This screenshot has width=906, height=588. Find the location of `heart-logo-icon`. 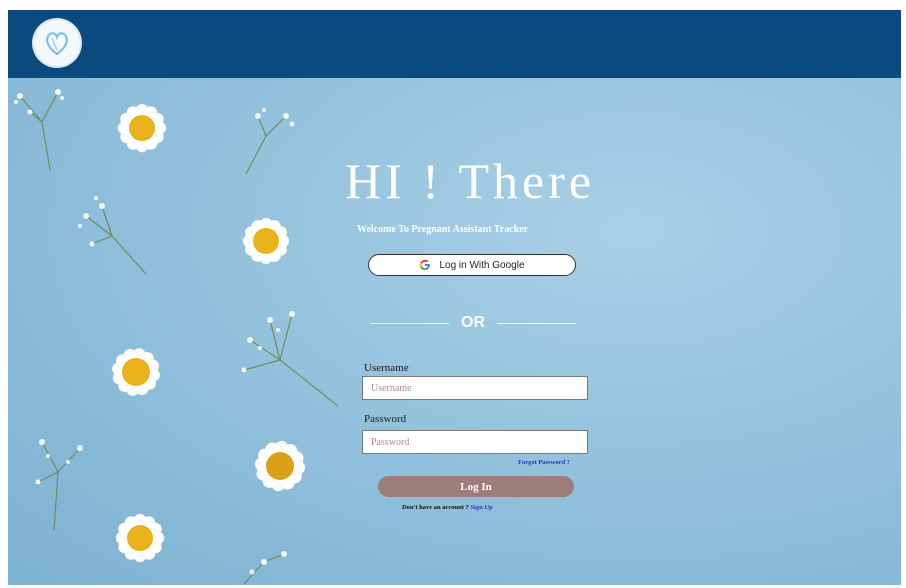

heart-logo-icon is located at coordinates (57, 43).